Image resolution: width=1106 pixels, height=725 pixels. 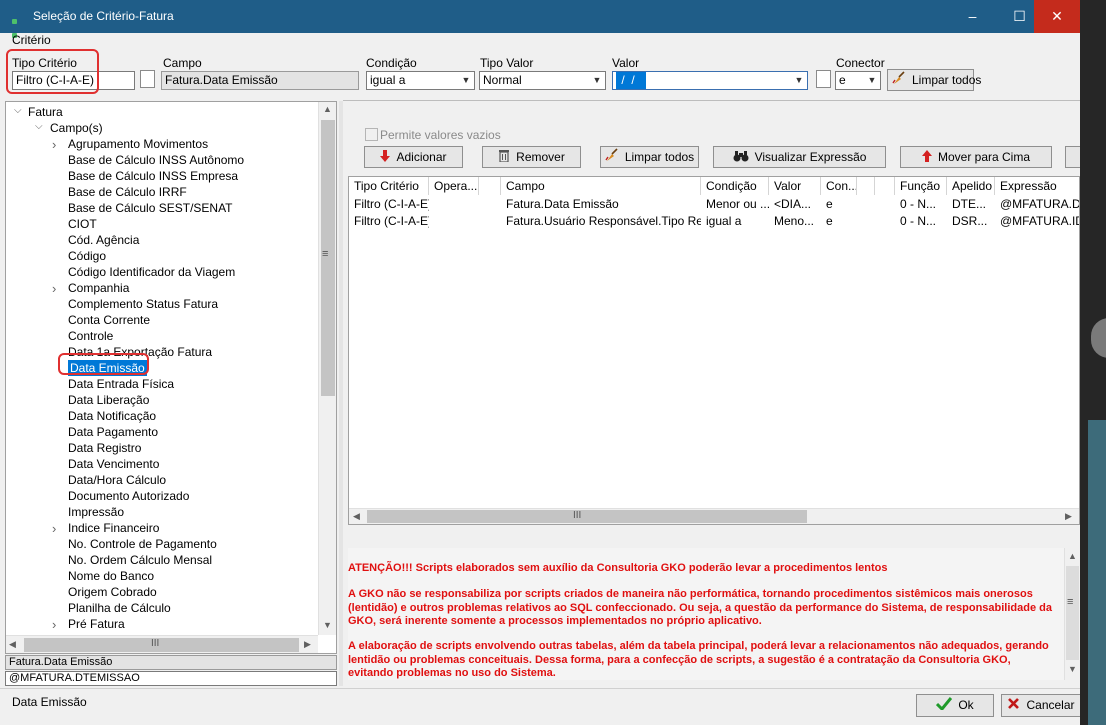 I want to click on condicao-value: igual a, so click(x=388, y=80).